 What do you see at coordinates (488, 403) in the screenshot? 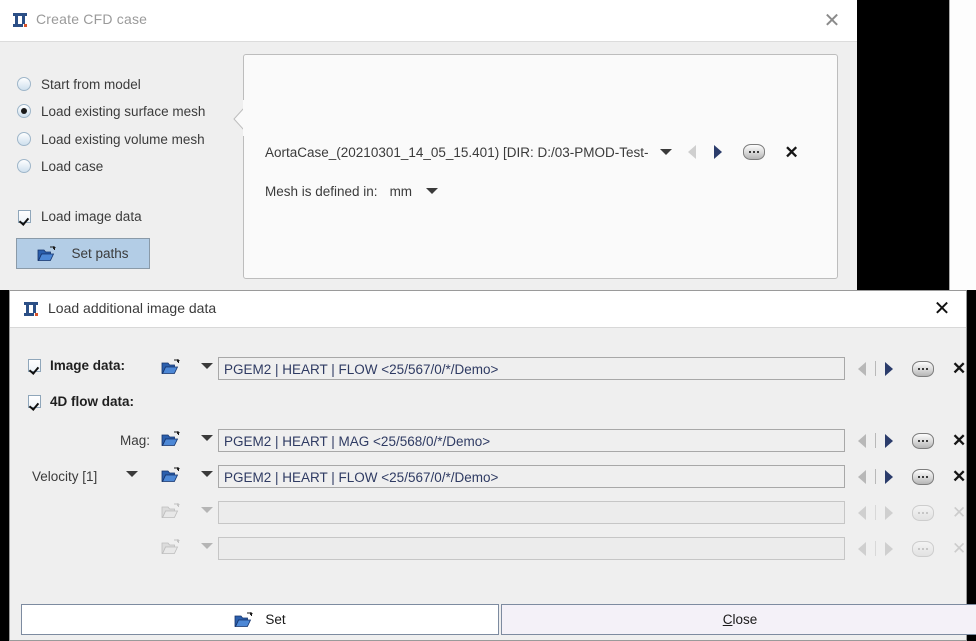
I see `row-4d-flow-data: 4D flow data:` at bounding box center [488, 403].